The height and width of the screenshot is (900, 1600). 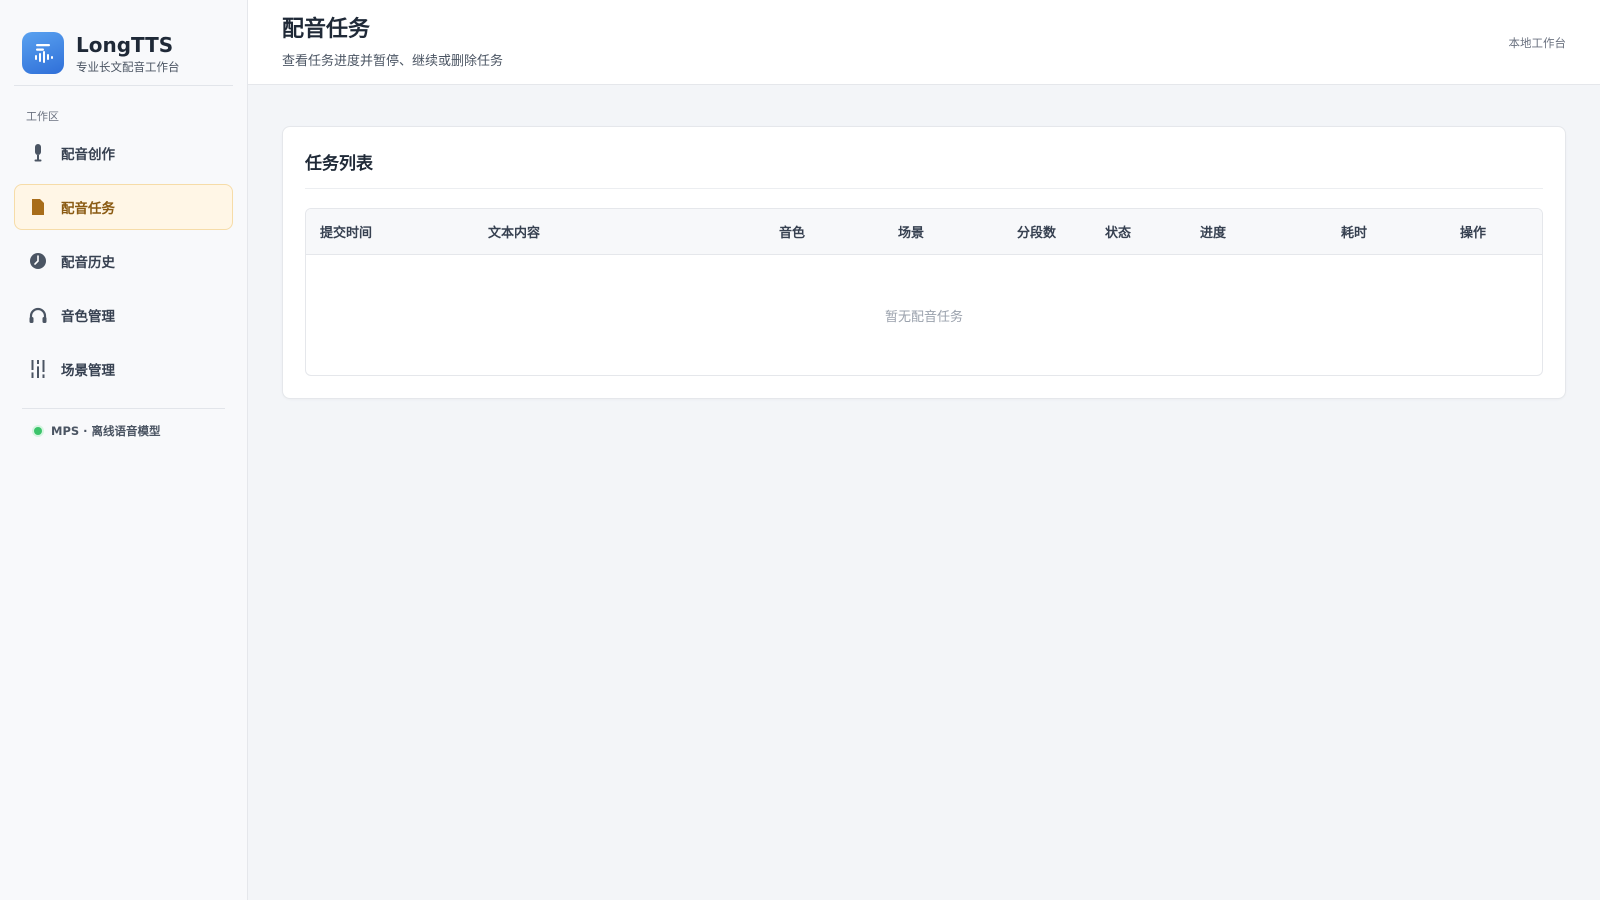 I want to click on model-status-label: MPS · 离线语音模型, so click(x=106, y=431).